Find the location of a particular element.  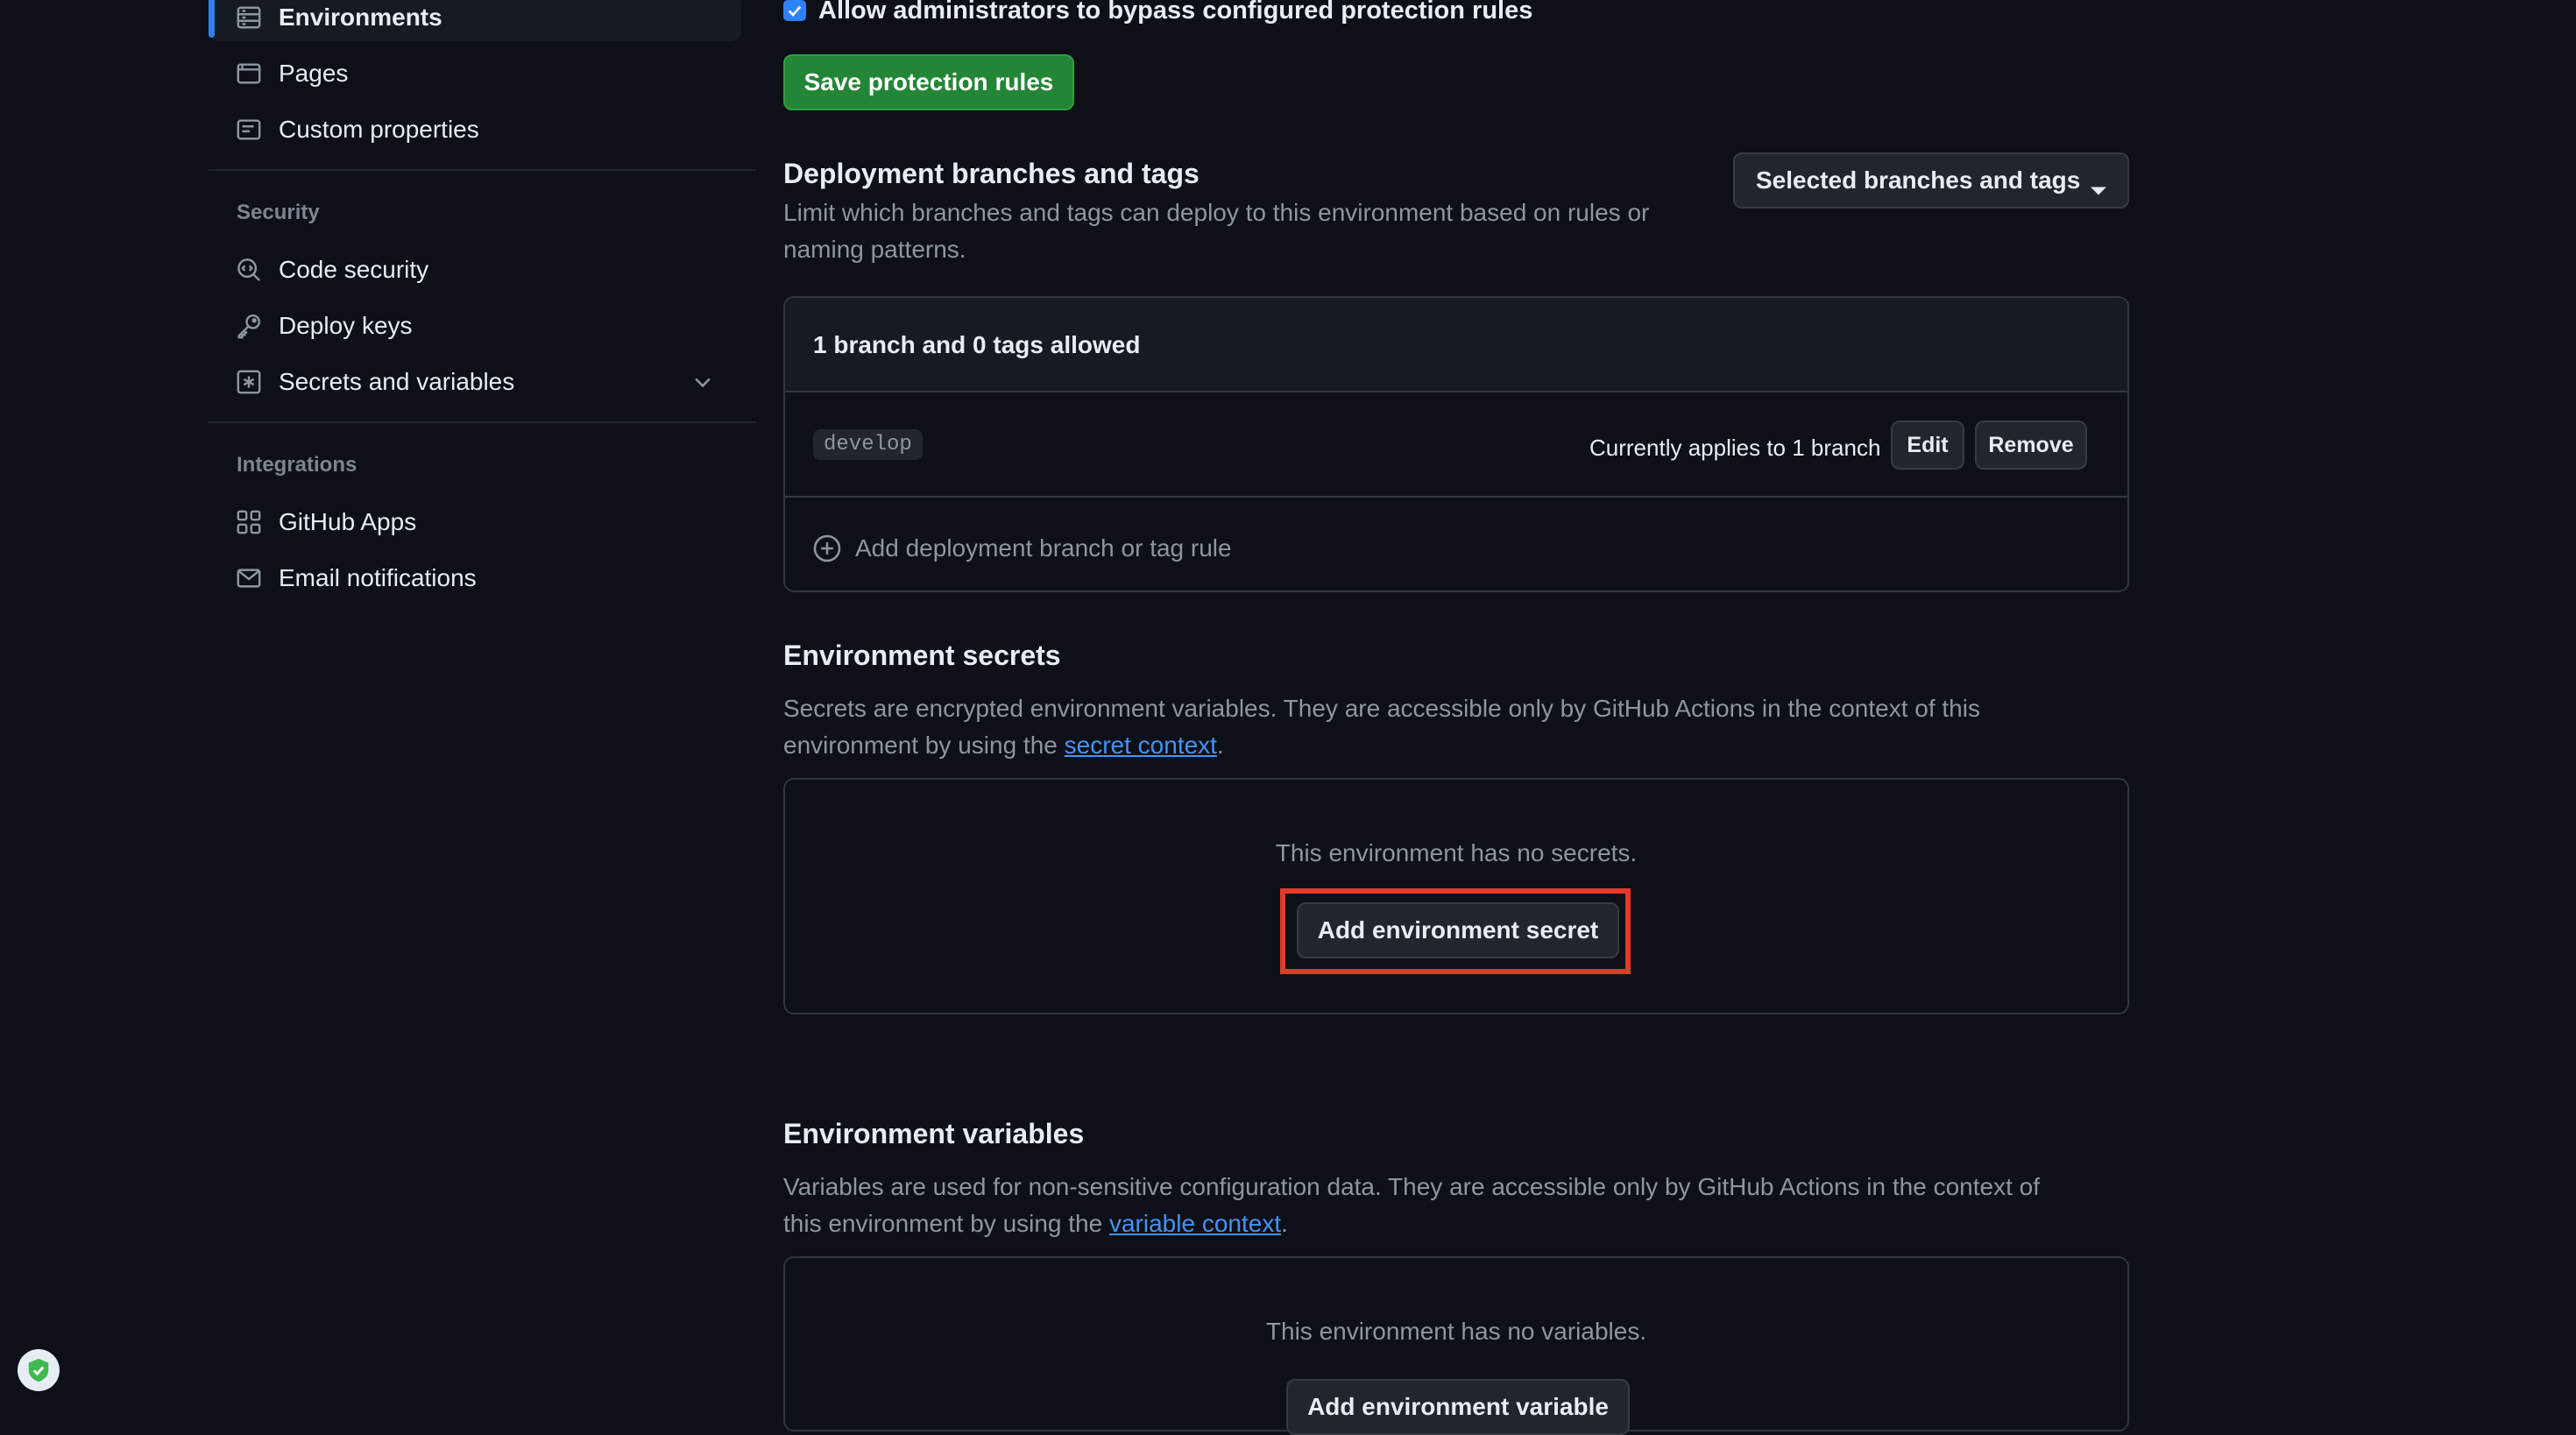

no-secrets-text: This environment has no secrets. is located at coordinates (1456, 852).